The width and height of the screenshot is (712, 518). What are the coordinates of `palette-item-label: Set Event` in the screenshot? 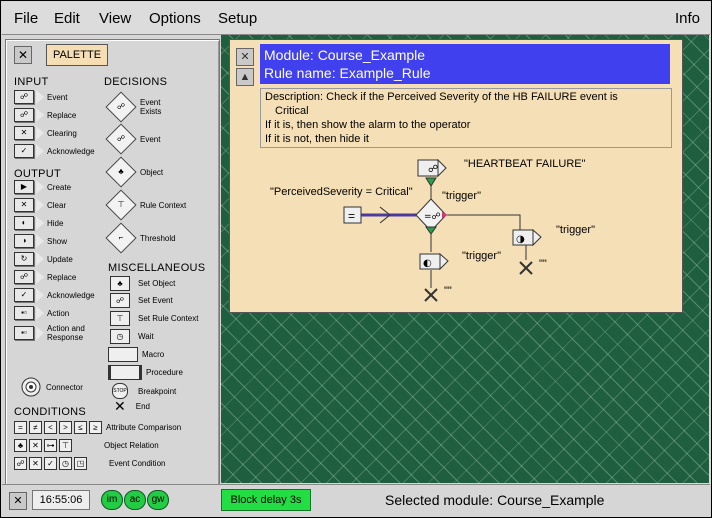 It's located at (155, 300).